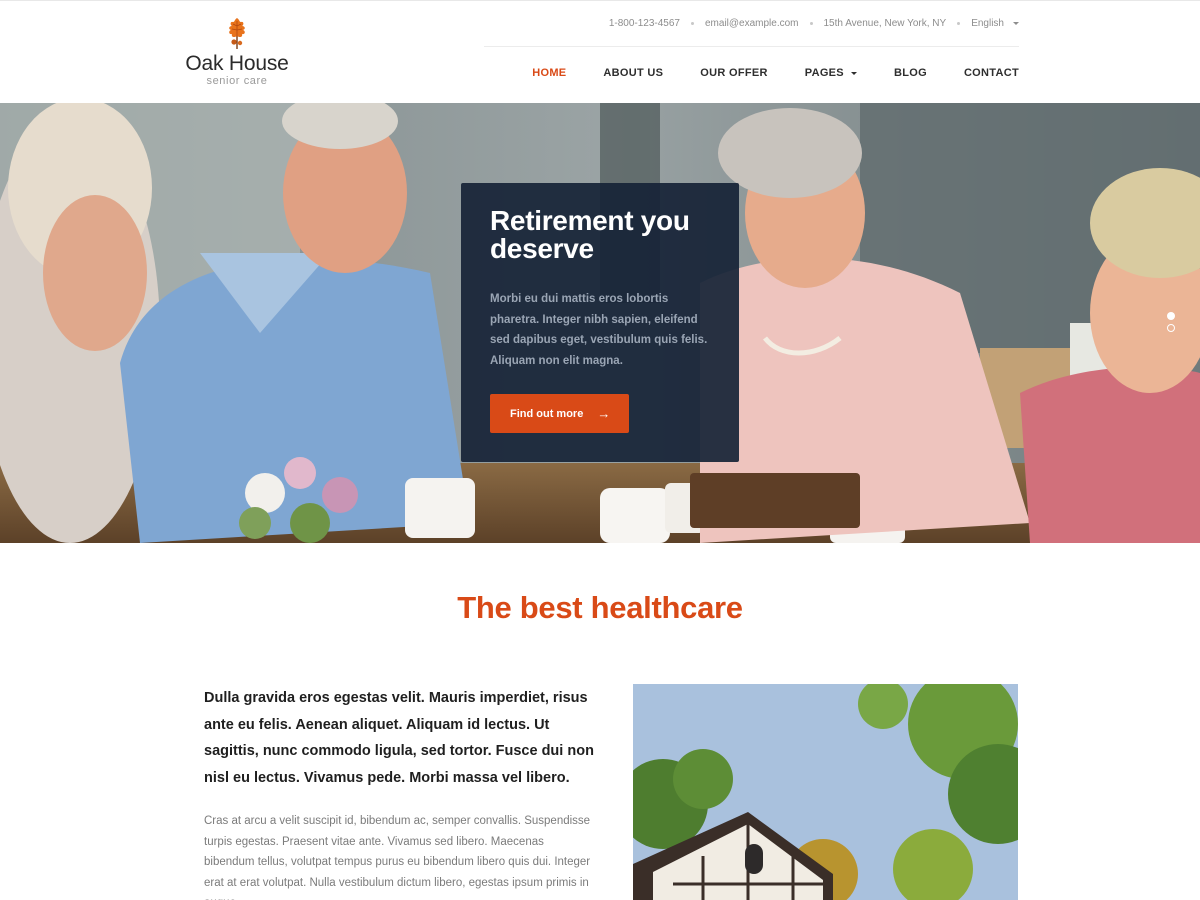 The image size is (1200, 900). I want to click on find-out-more-label: Find out more, so click(547, 413).